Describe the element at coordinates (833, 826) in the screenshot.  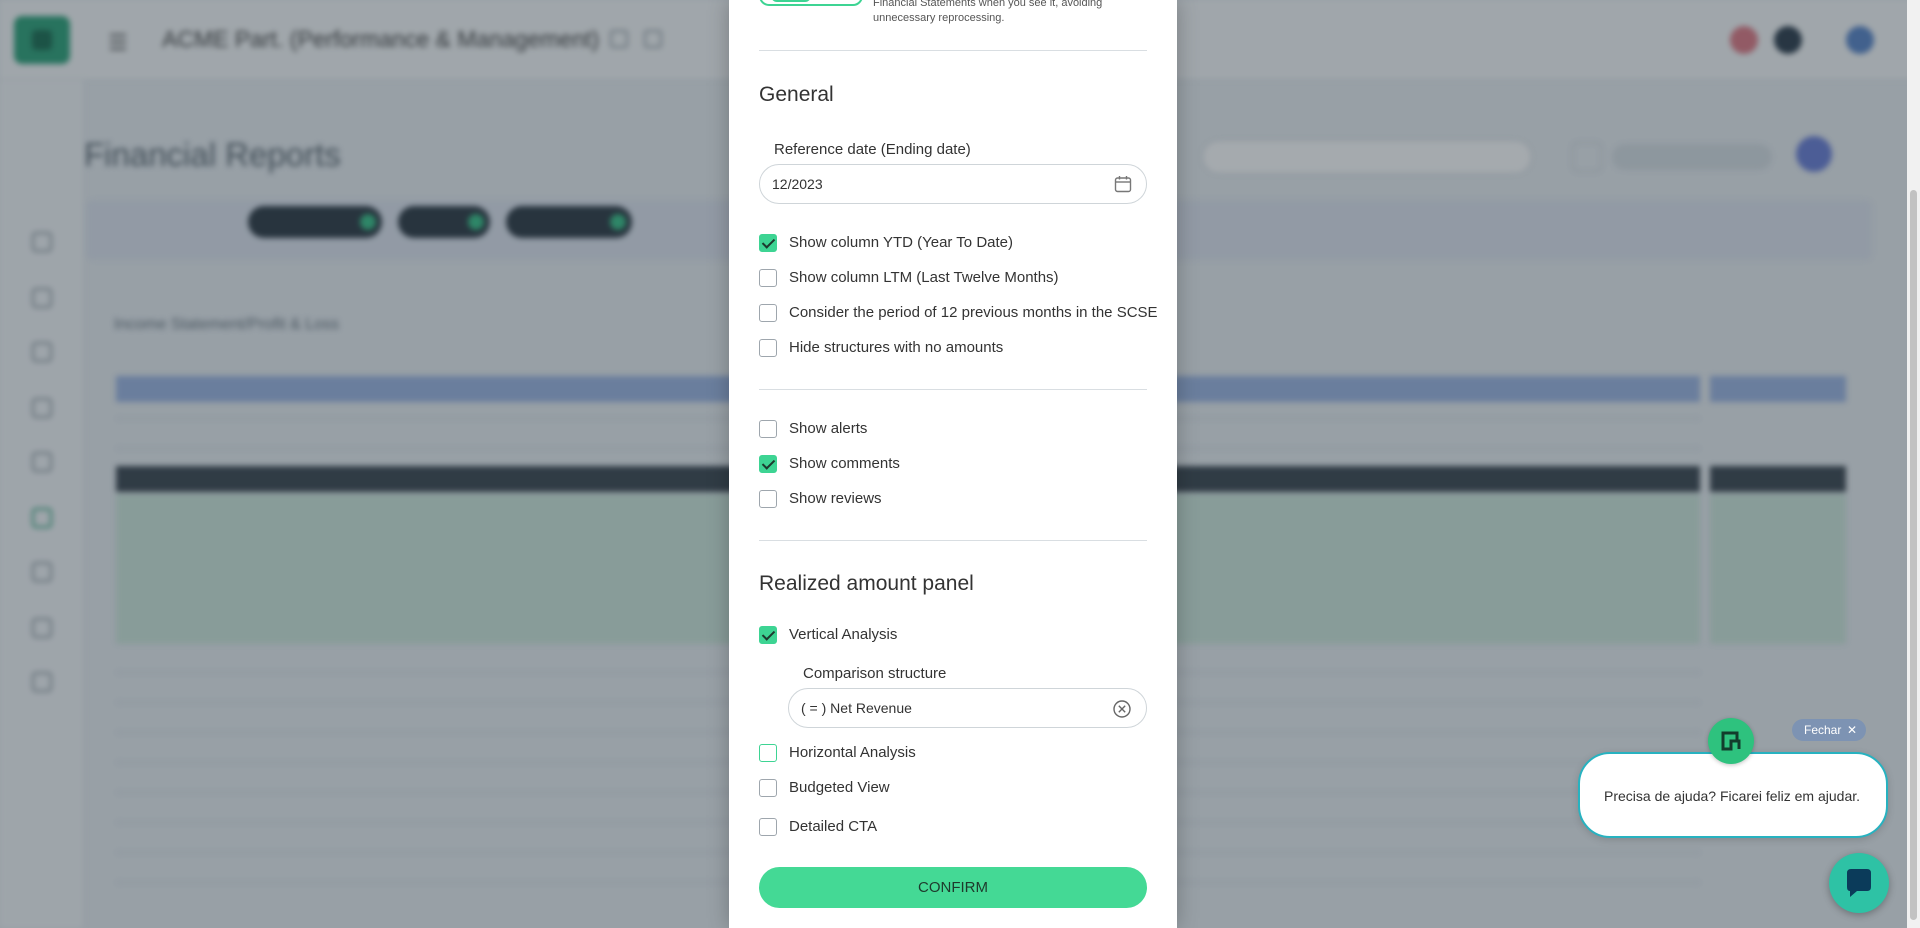
I see `checkbox-label: Detailed CTA` at that location.